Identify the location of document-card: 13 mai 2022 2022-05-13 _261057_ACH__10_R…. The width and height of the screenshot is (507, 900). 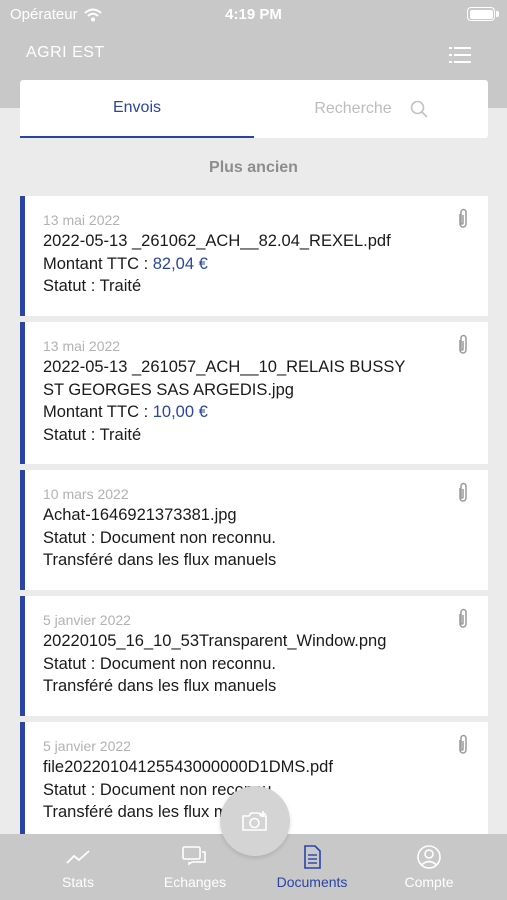
(254, 393).